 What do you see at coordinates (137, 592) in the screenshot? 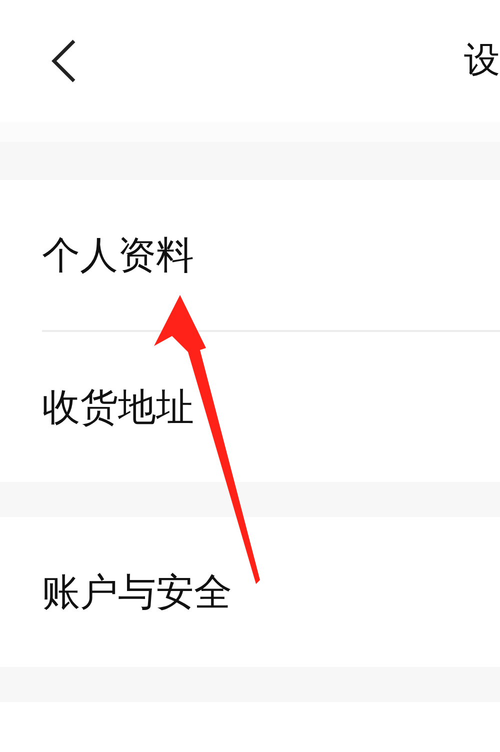
I see `settings-item: 账户与安全` at bounding box center [137, 592].